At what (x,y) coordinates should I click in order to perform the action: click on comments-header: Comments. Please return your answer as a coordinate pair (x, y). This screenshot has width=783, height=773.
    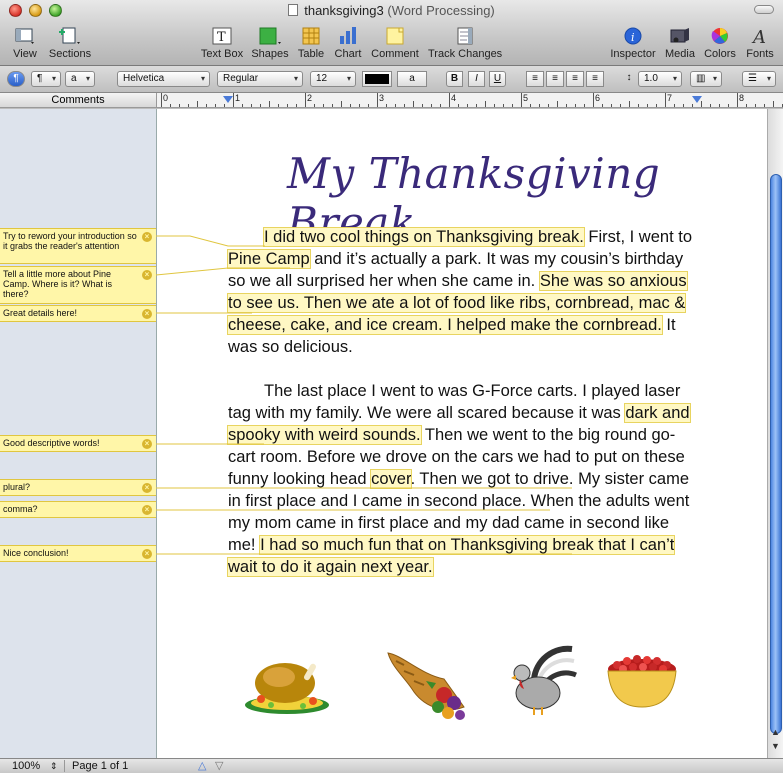
    Looking at the image, I should click on (78, 100).